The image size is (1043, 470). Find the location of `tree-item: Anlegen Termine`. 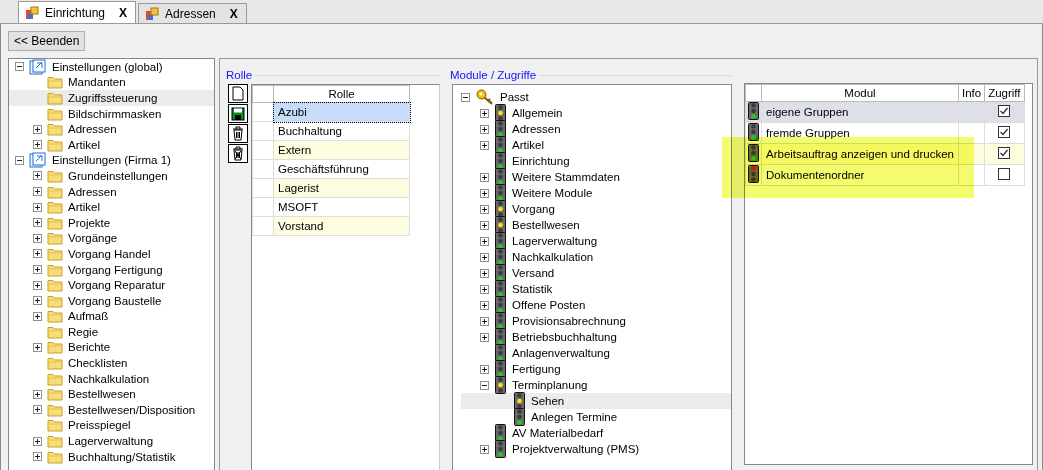

tree-item: Anlegen Termine is located at coordinates (539, 417).